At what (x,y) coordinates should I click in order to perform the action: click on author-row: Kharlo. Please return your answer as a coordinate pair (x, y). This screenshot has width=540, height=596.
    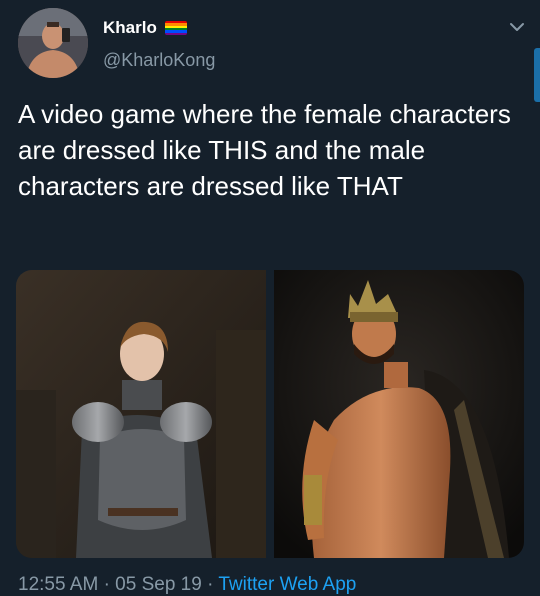
    Looking at the image, I should click on (145, 28).